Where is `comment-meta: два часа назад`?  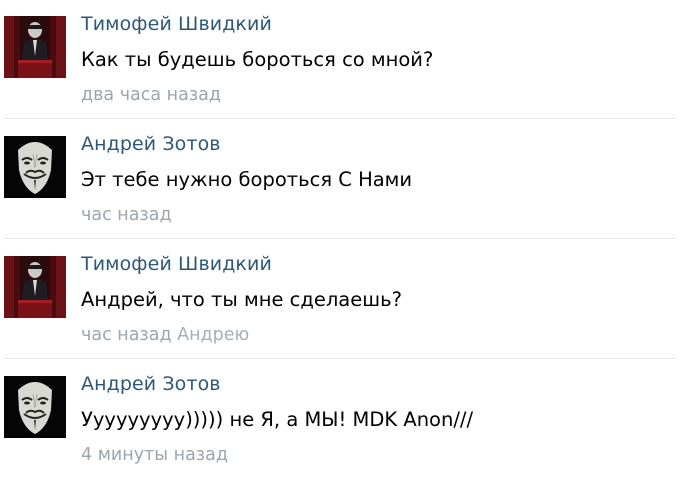 comment-meta: два часа назад is located at coordinates (151, 95).